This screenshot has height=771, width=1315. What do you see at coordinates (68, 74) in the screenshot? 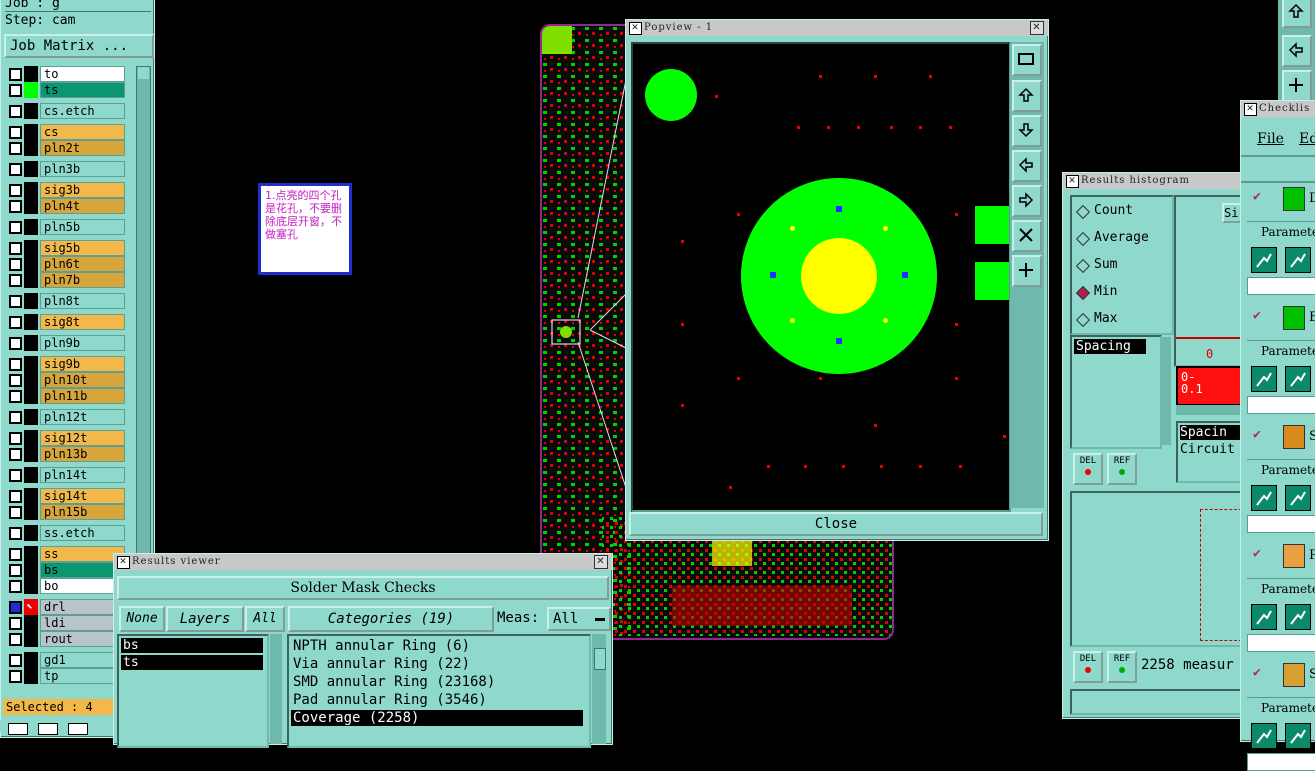
I see `layer-row: to` at bounding box center [68, 74].